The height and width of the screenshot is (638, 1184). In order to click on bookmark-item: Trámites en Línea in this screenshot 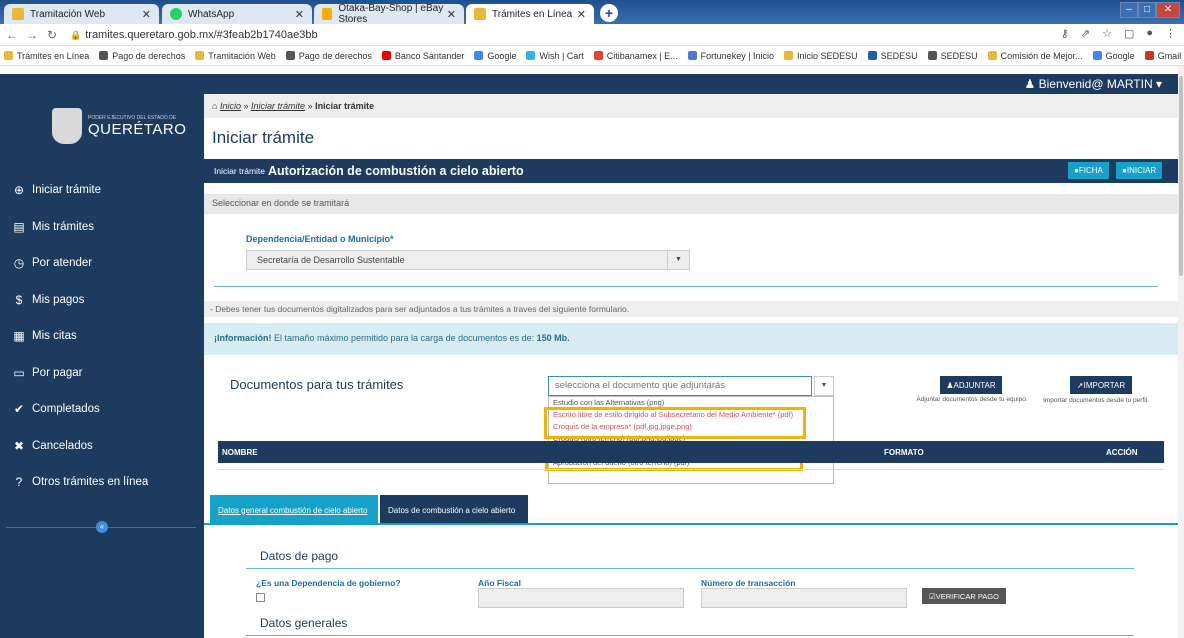, I will do `click(46, 56)`.